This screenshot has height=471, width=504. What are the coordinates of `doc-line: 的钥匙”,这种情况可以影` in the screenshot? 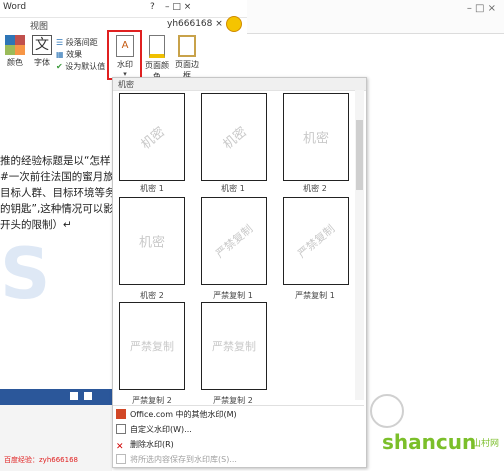 It's located at (57, 209).